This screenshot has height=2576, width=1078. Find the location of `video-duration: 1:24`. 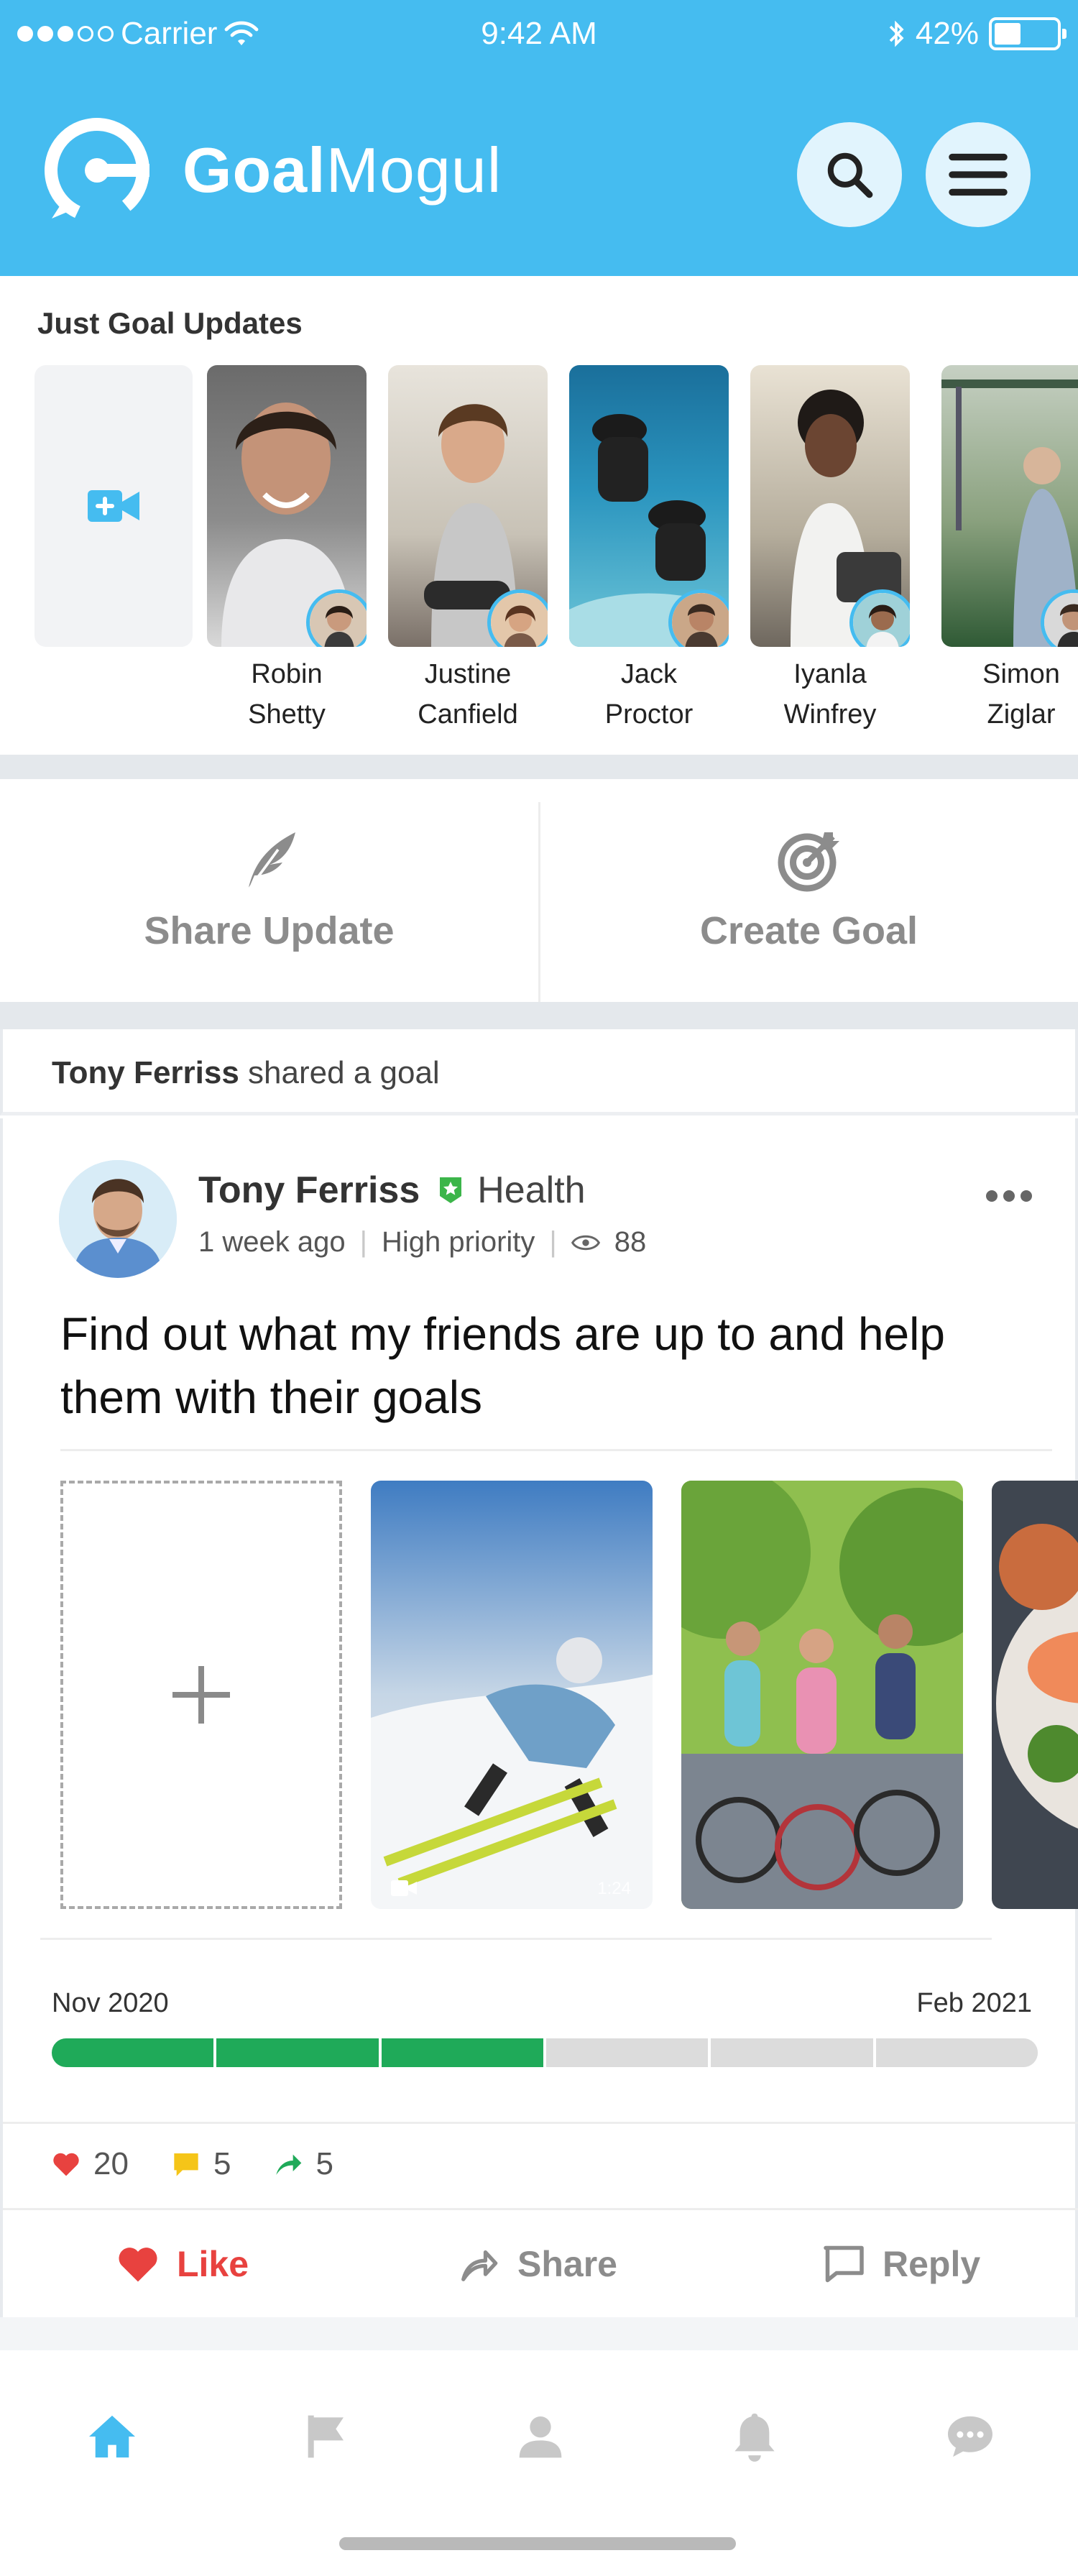

video-duration: 1:24 is located at coordinates (614, 1888).